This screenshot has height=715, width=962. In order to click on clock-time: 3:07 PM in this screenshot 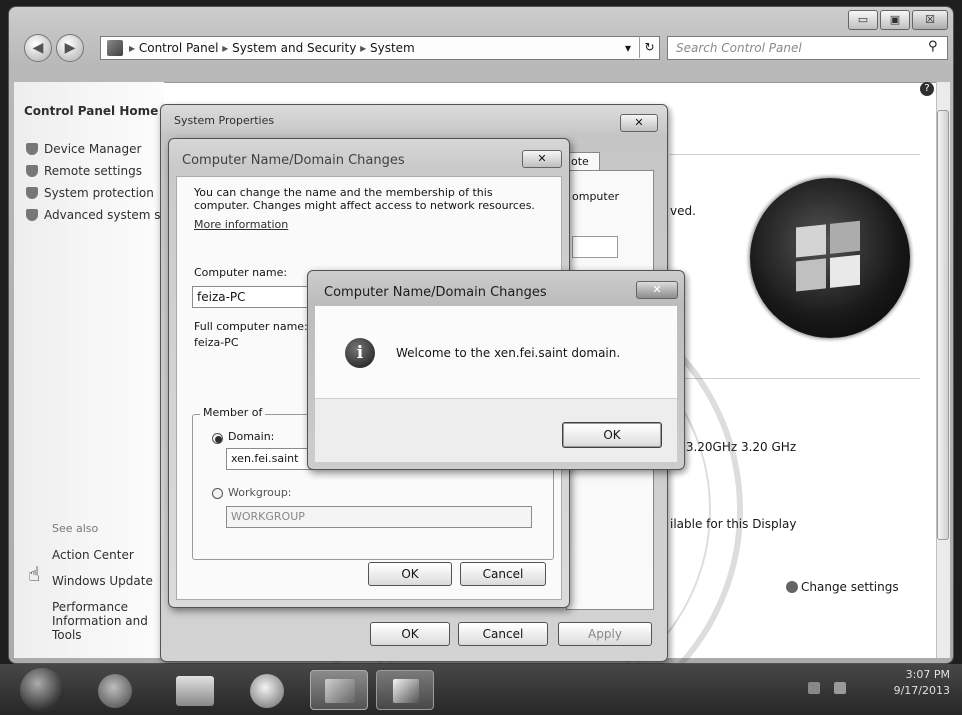, I will do `click(905, 674)`.